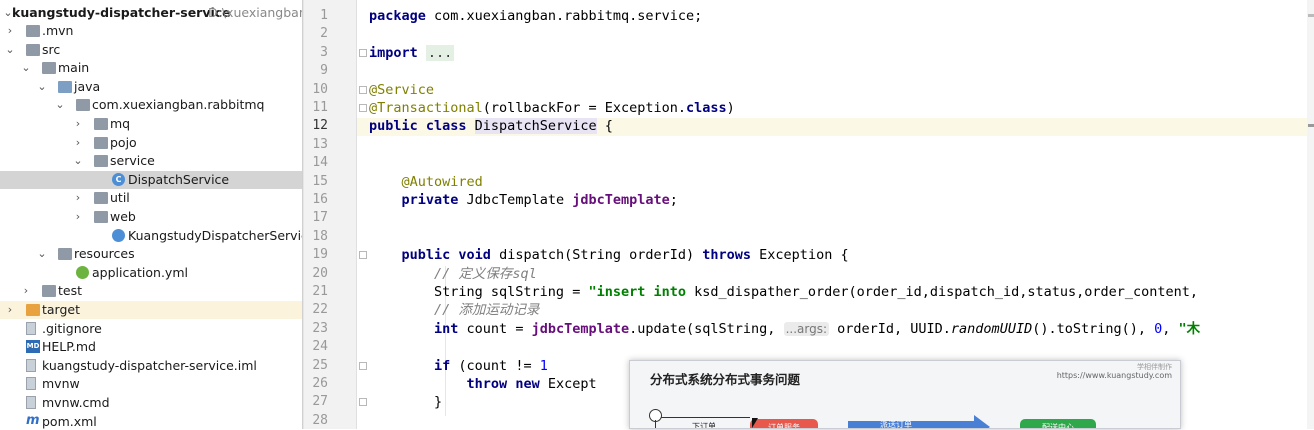 The height and width of the screenshot is (430, 1314). I want to click on code-line: public class DispatchService {, so click(491, 126).